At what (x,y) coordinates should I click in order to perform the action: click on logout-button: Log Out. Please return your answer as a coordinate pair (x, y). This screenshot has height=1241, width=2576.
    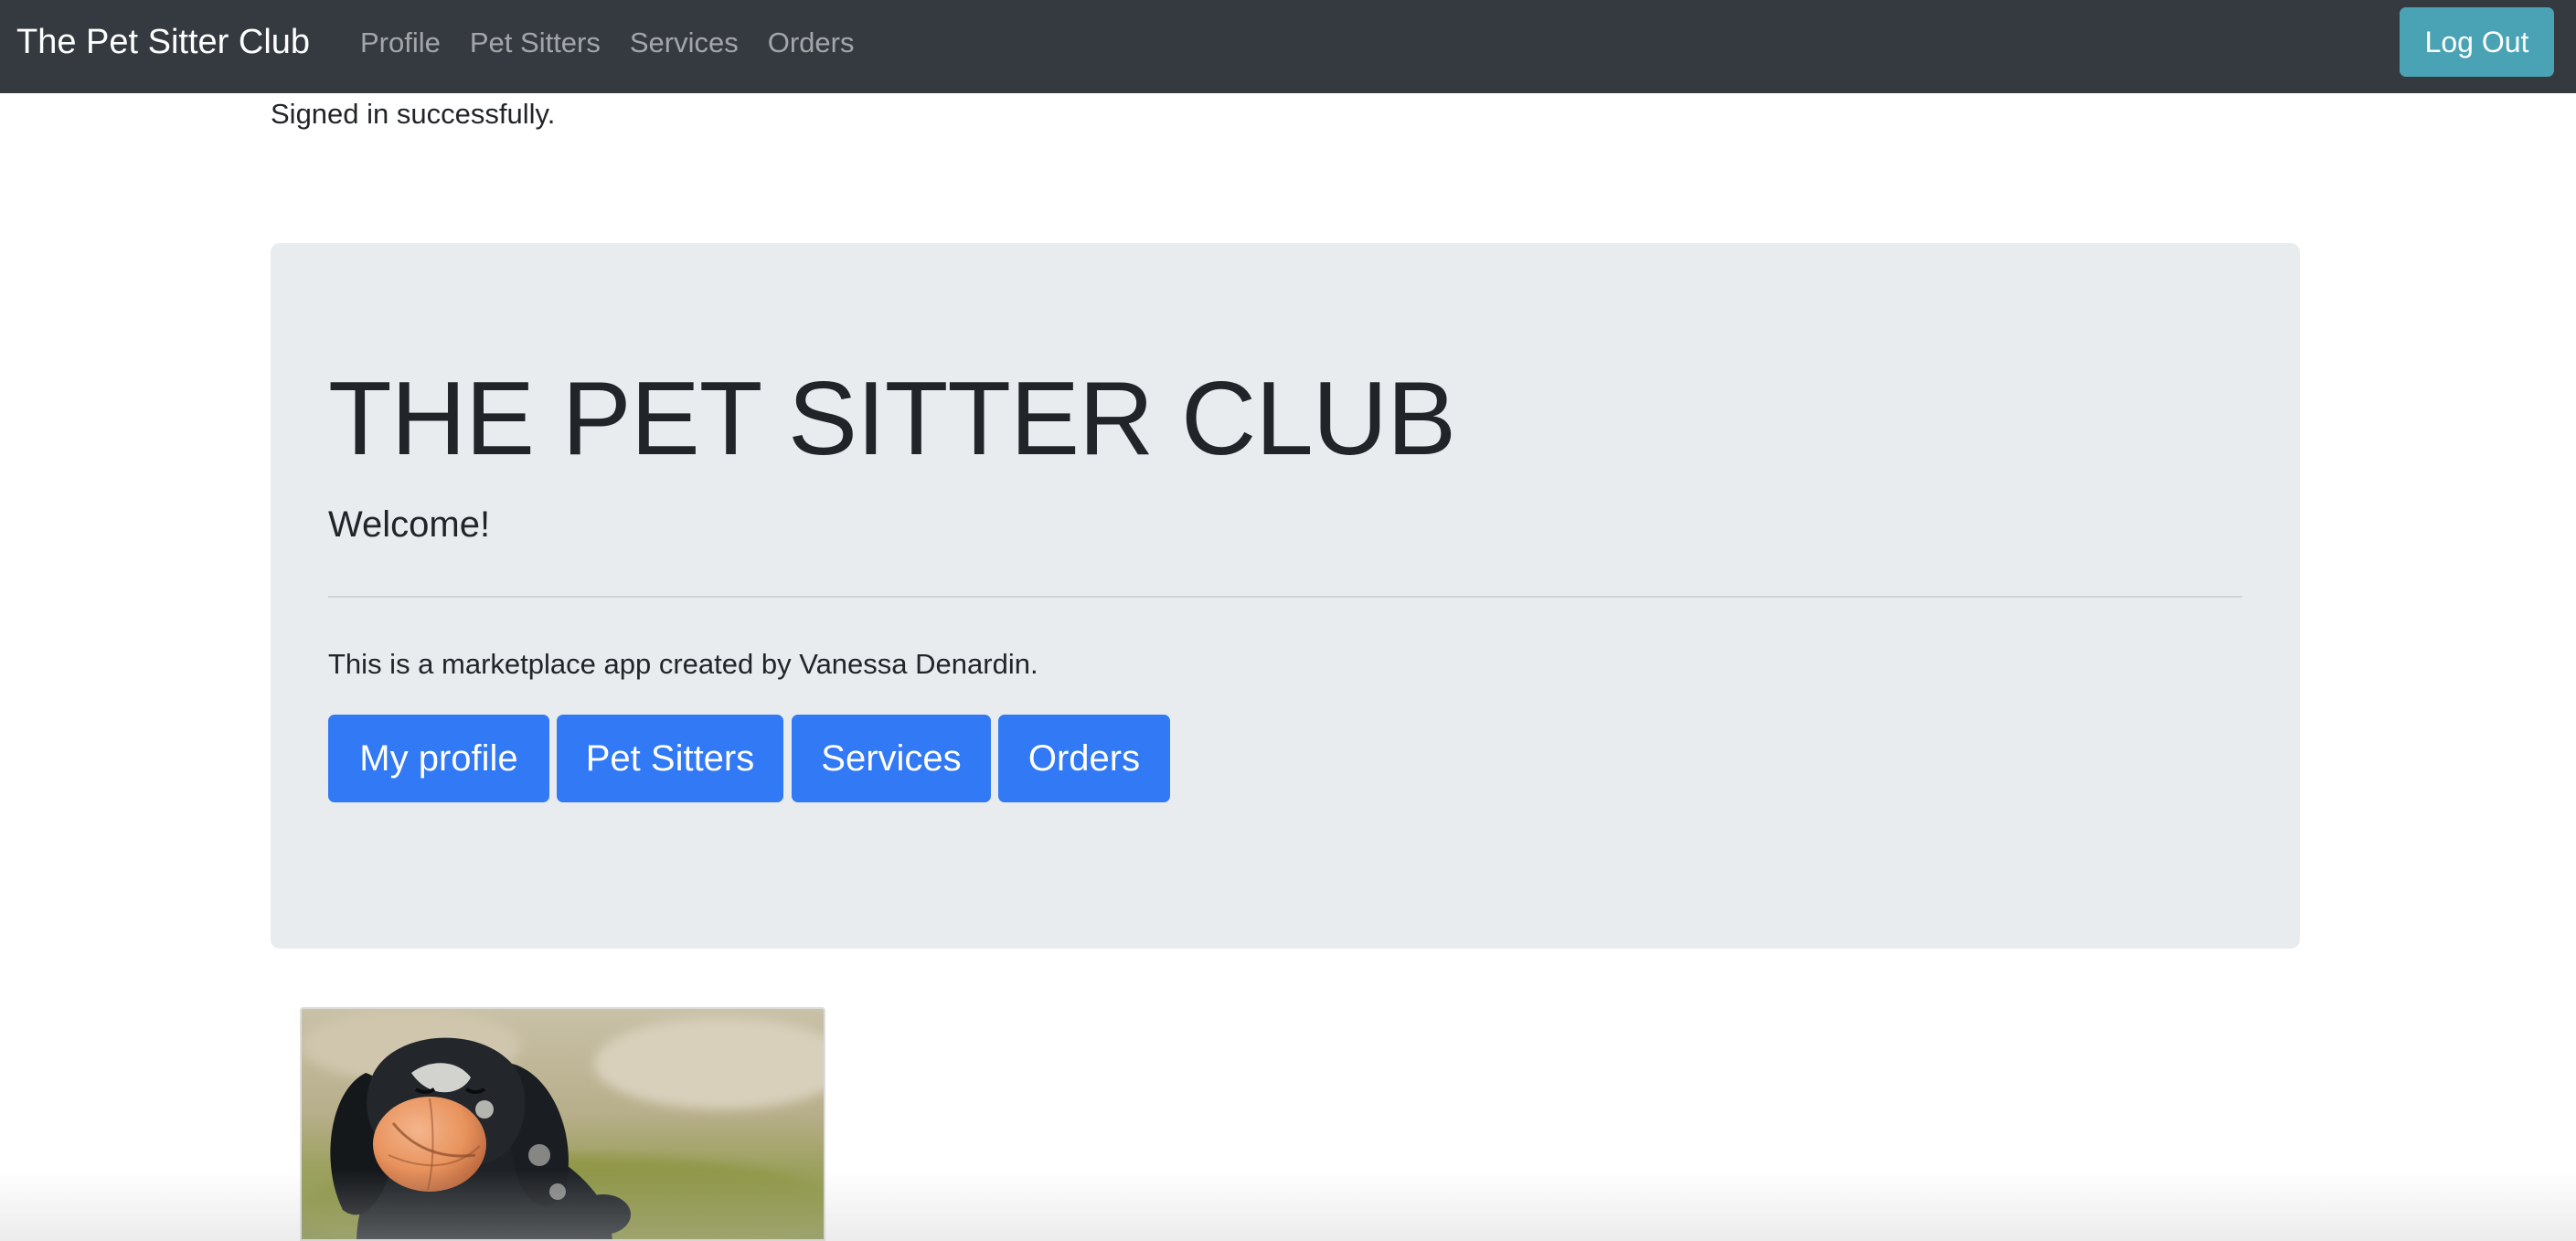
    Looking at the image, I should click on (2477, 42).